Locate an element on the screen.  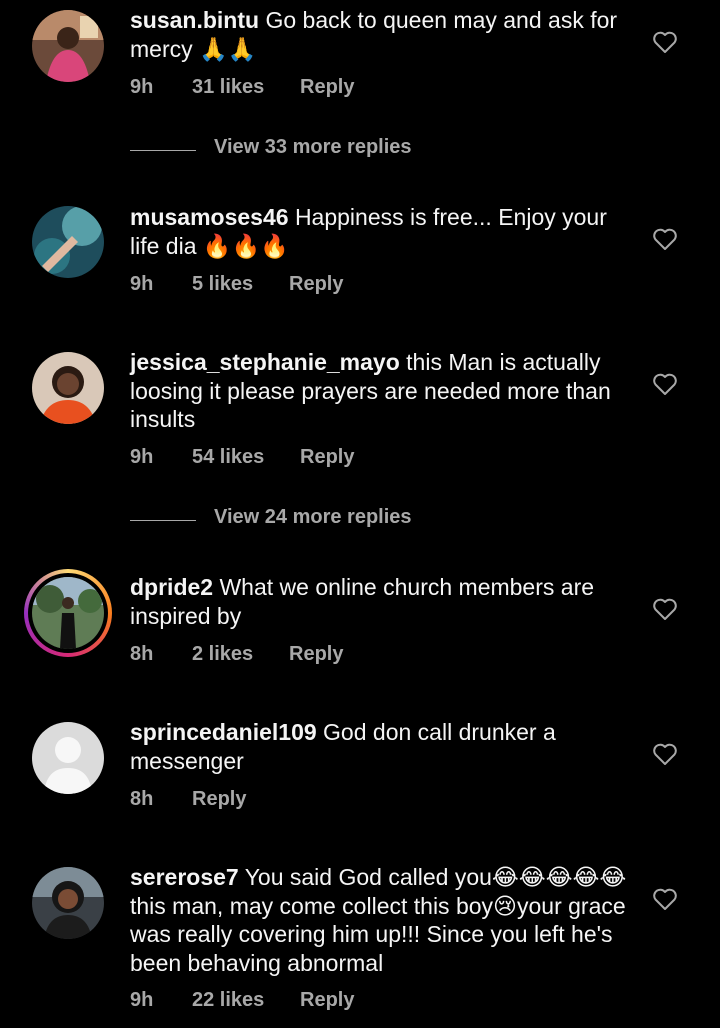
comment-likes: 2 likes is located at coordinates (222, 654).